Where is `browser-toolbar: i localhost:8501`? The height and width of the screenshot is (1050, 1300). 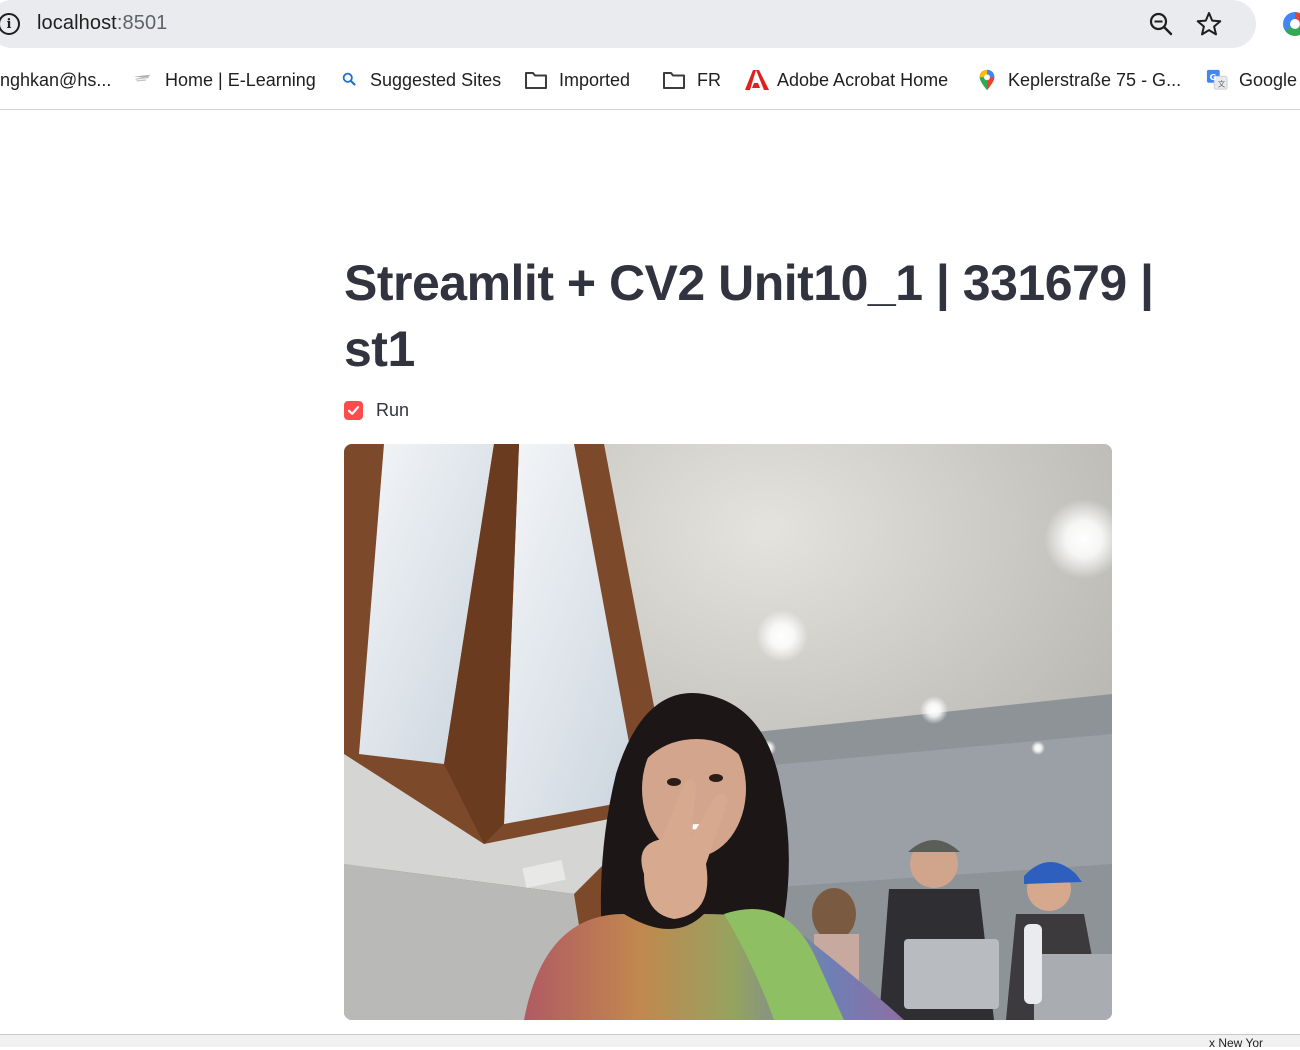 browser-toolbar: i localhost:8501 is located at coordinates (650, 28).